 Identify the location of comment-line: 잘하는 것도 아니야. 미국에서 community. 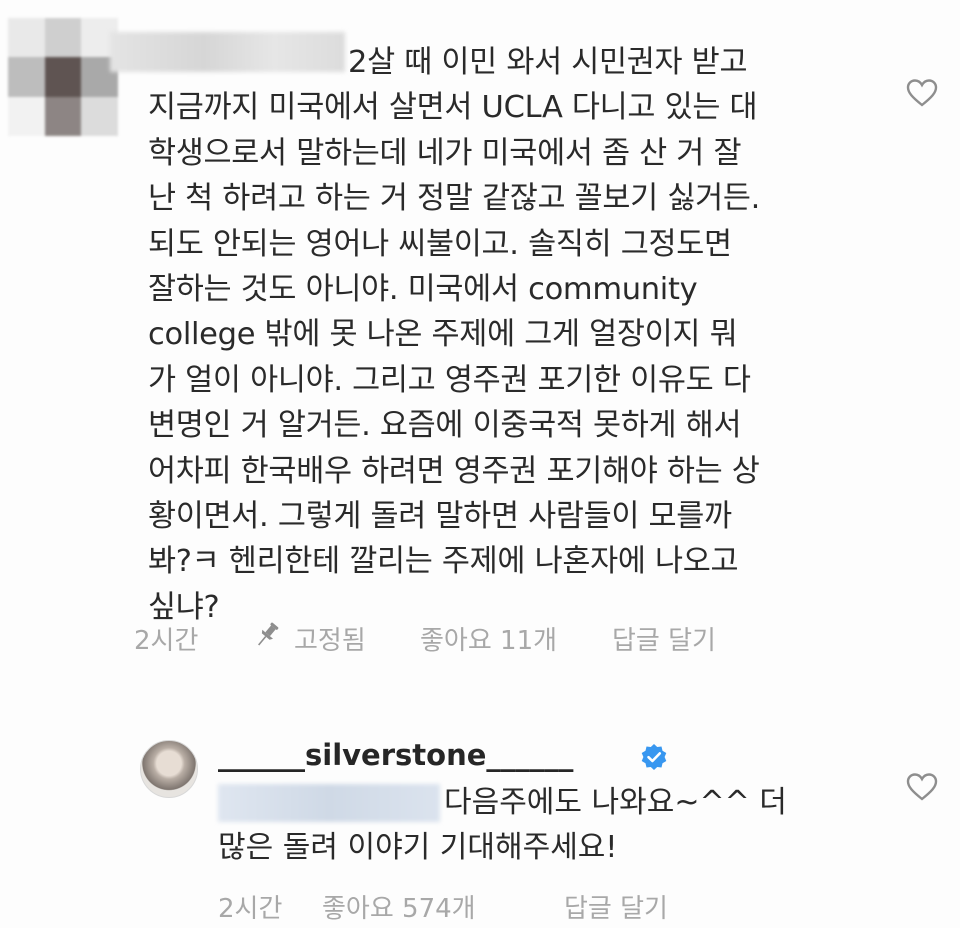
(423, 290).